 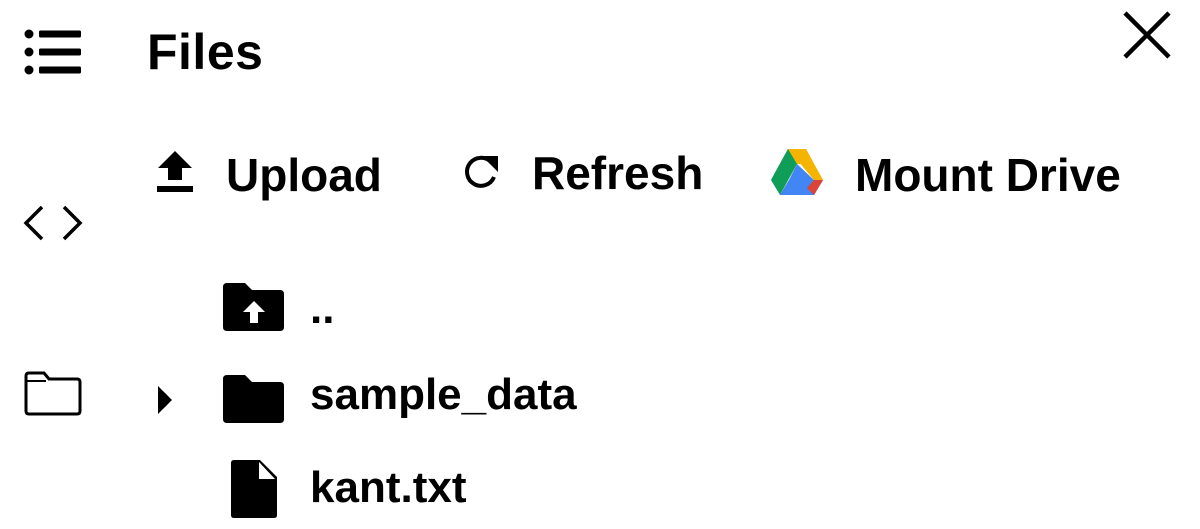 I want to click on file-tree-item-label: kant.txt, so click(x=388, y=487).